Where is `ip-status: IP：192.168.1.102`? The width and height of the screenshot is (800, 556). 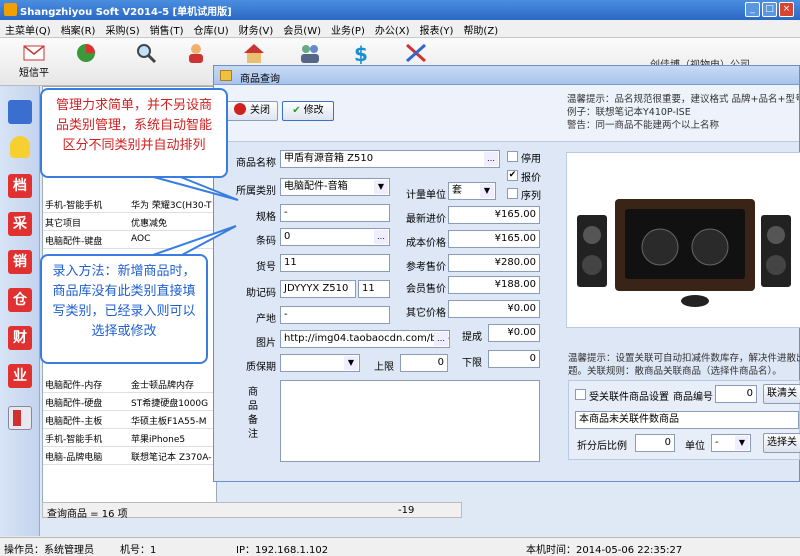 ip-status: IP：192.168.1.102 is located at coordinates (282, 550).